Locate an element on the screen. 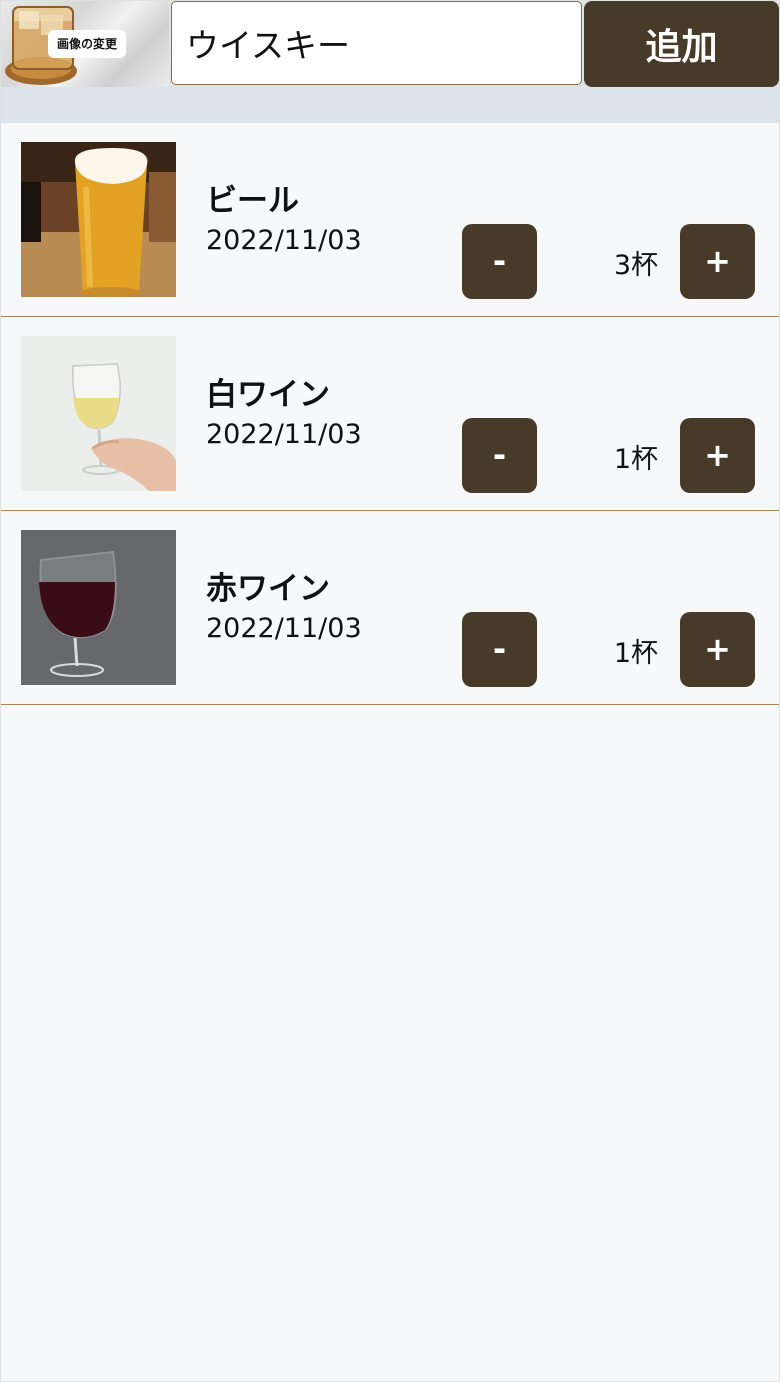  add-button: 追加 is located at coordinates (681, 44).